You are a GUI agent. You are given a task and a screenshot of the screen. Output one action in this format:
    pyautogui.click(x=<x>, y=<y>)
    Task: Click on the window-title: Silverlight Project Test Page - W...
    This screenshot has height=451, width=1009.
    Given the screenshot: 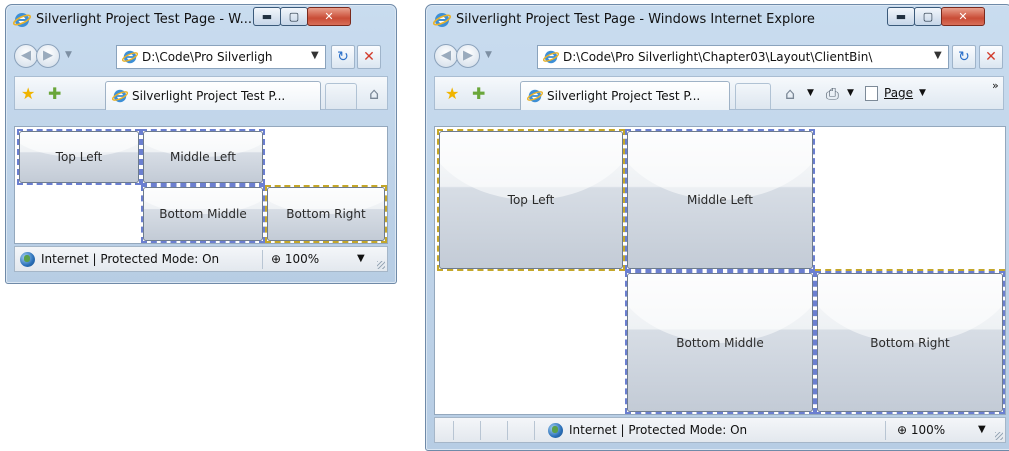 What is the action you would take?
    pyautogui.click(x=143, y=19)
    